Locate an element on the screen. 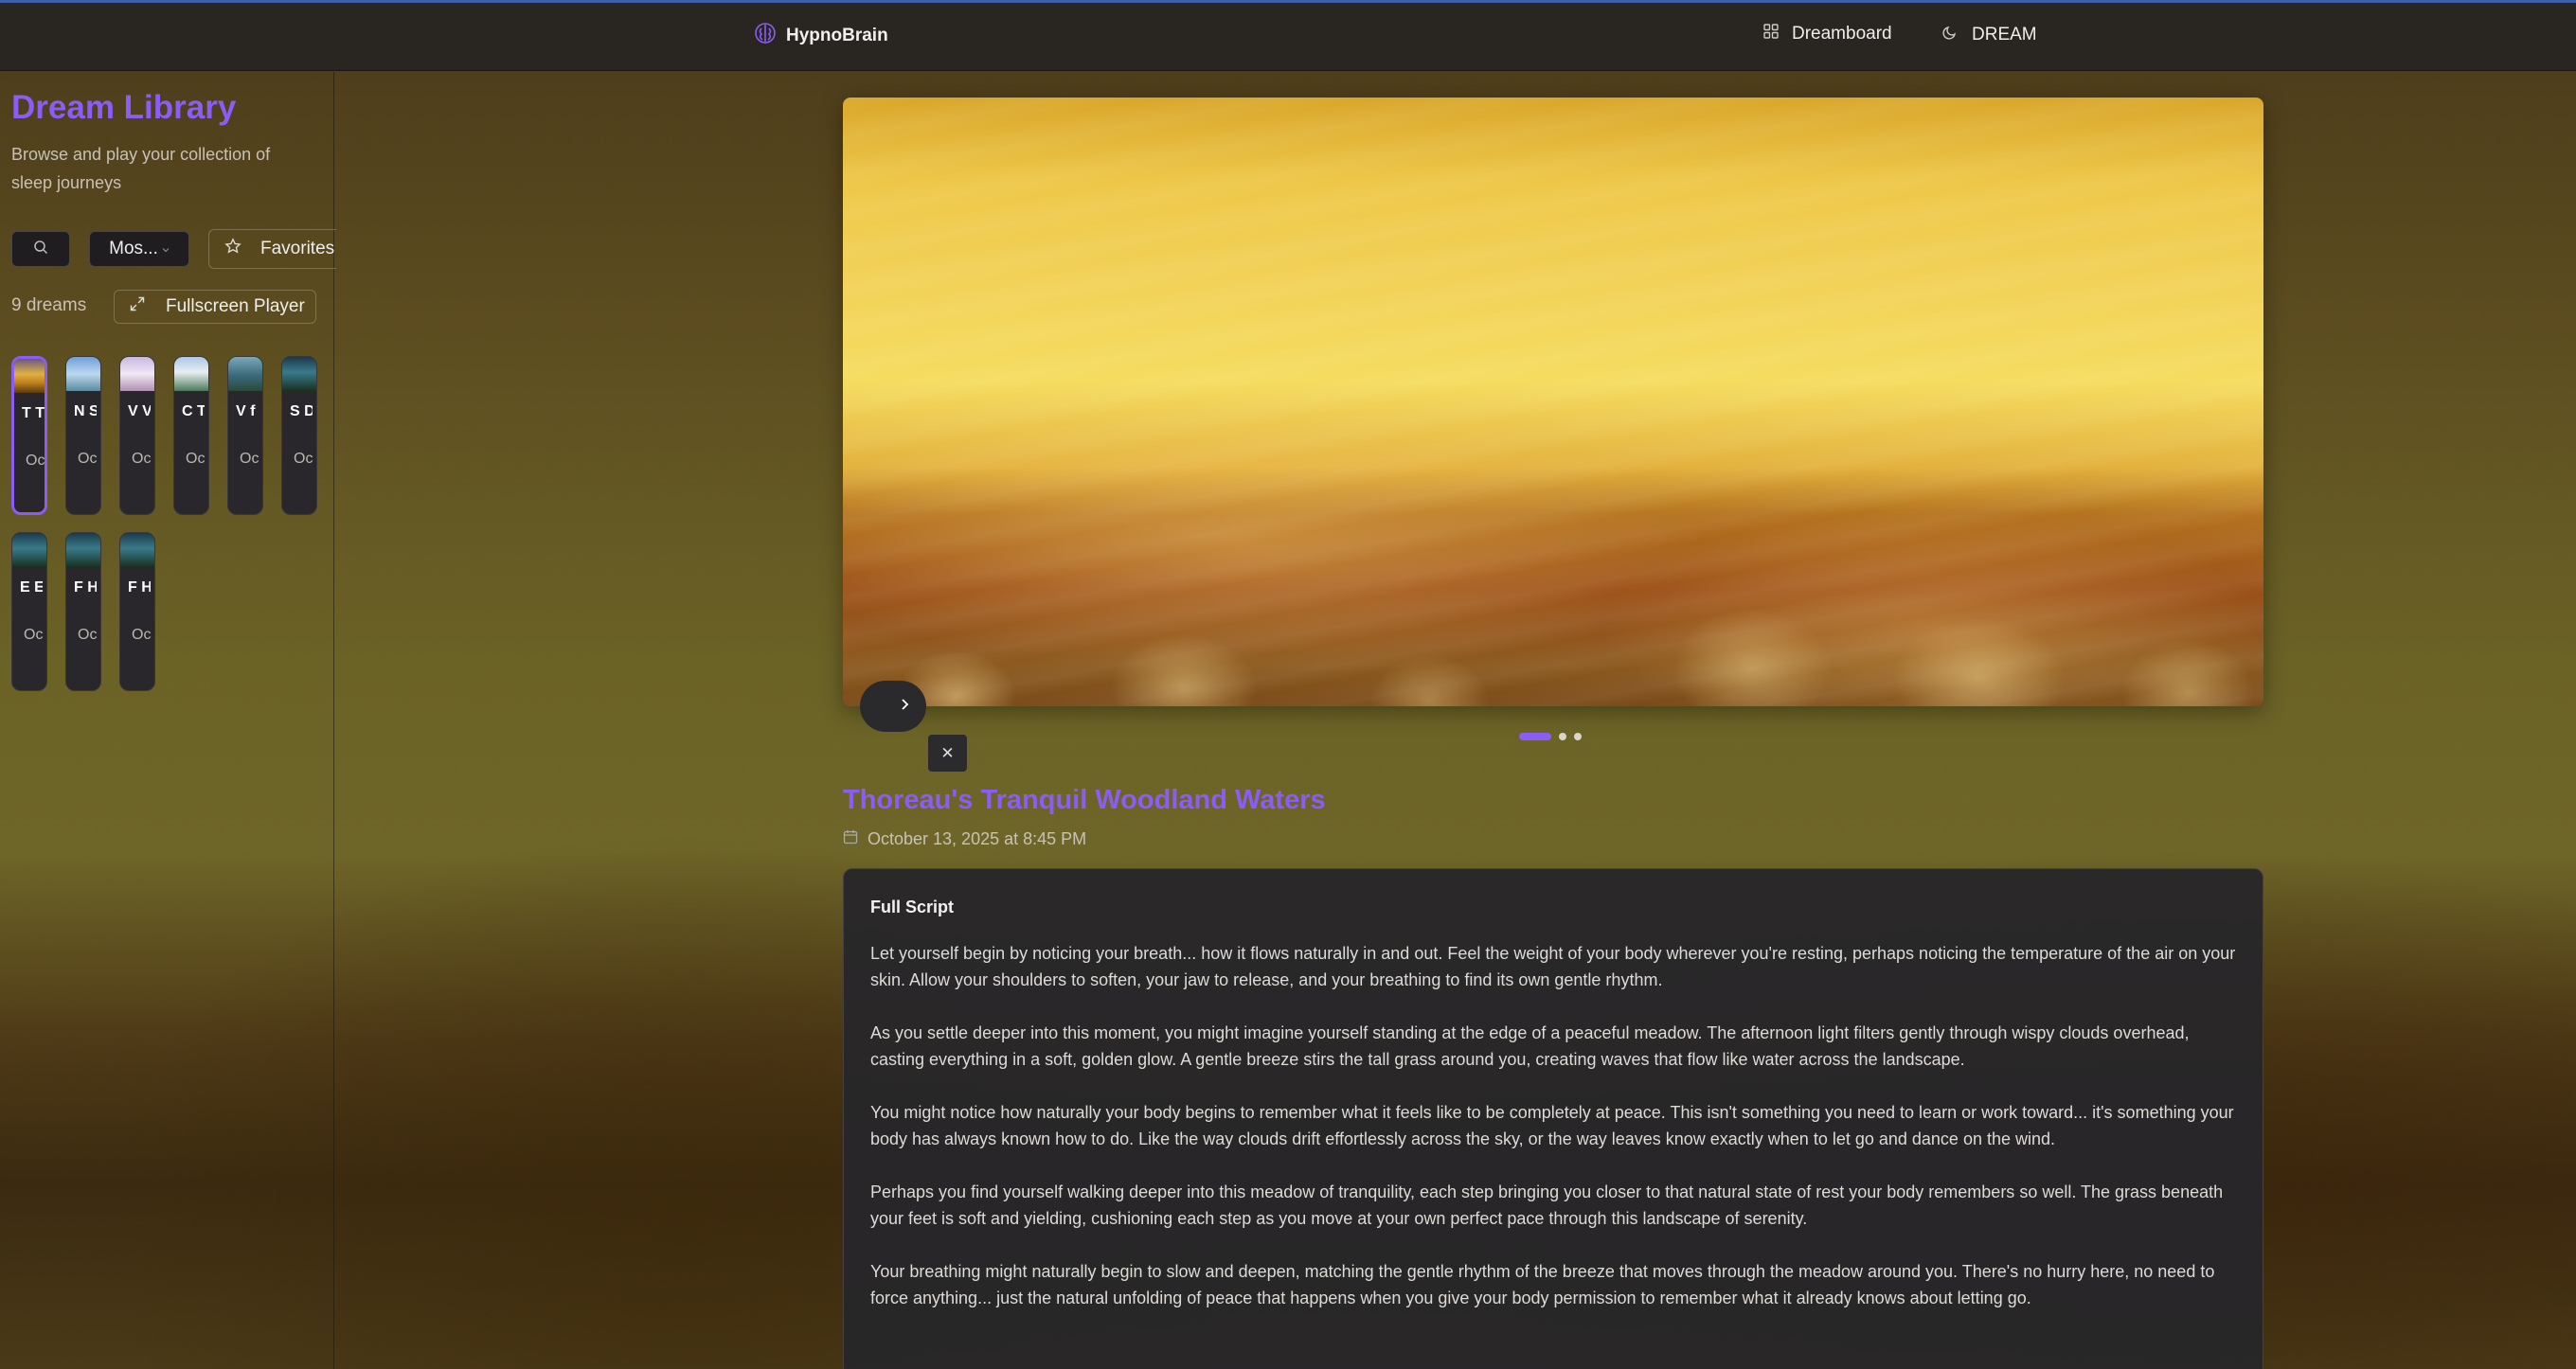  carousel-next-button is located at coordinates (893, 706).